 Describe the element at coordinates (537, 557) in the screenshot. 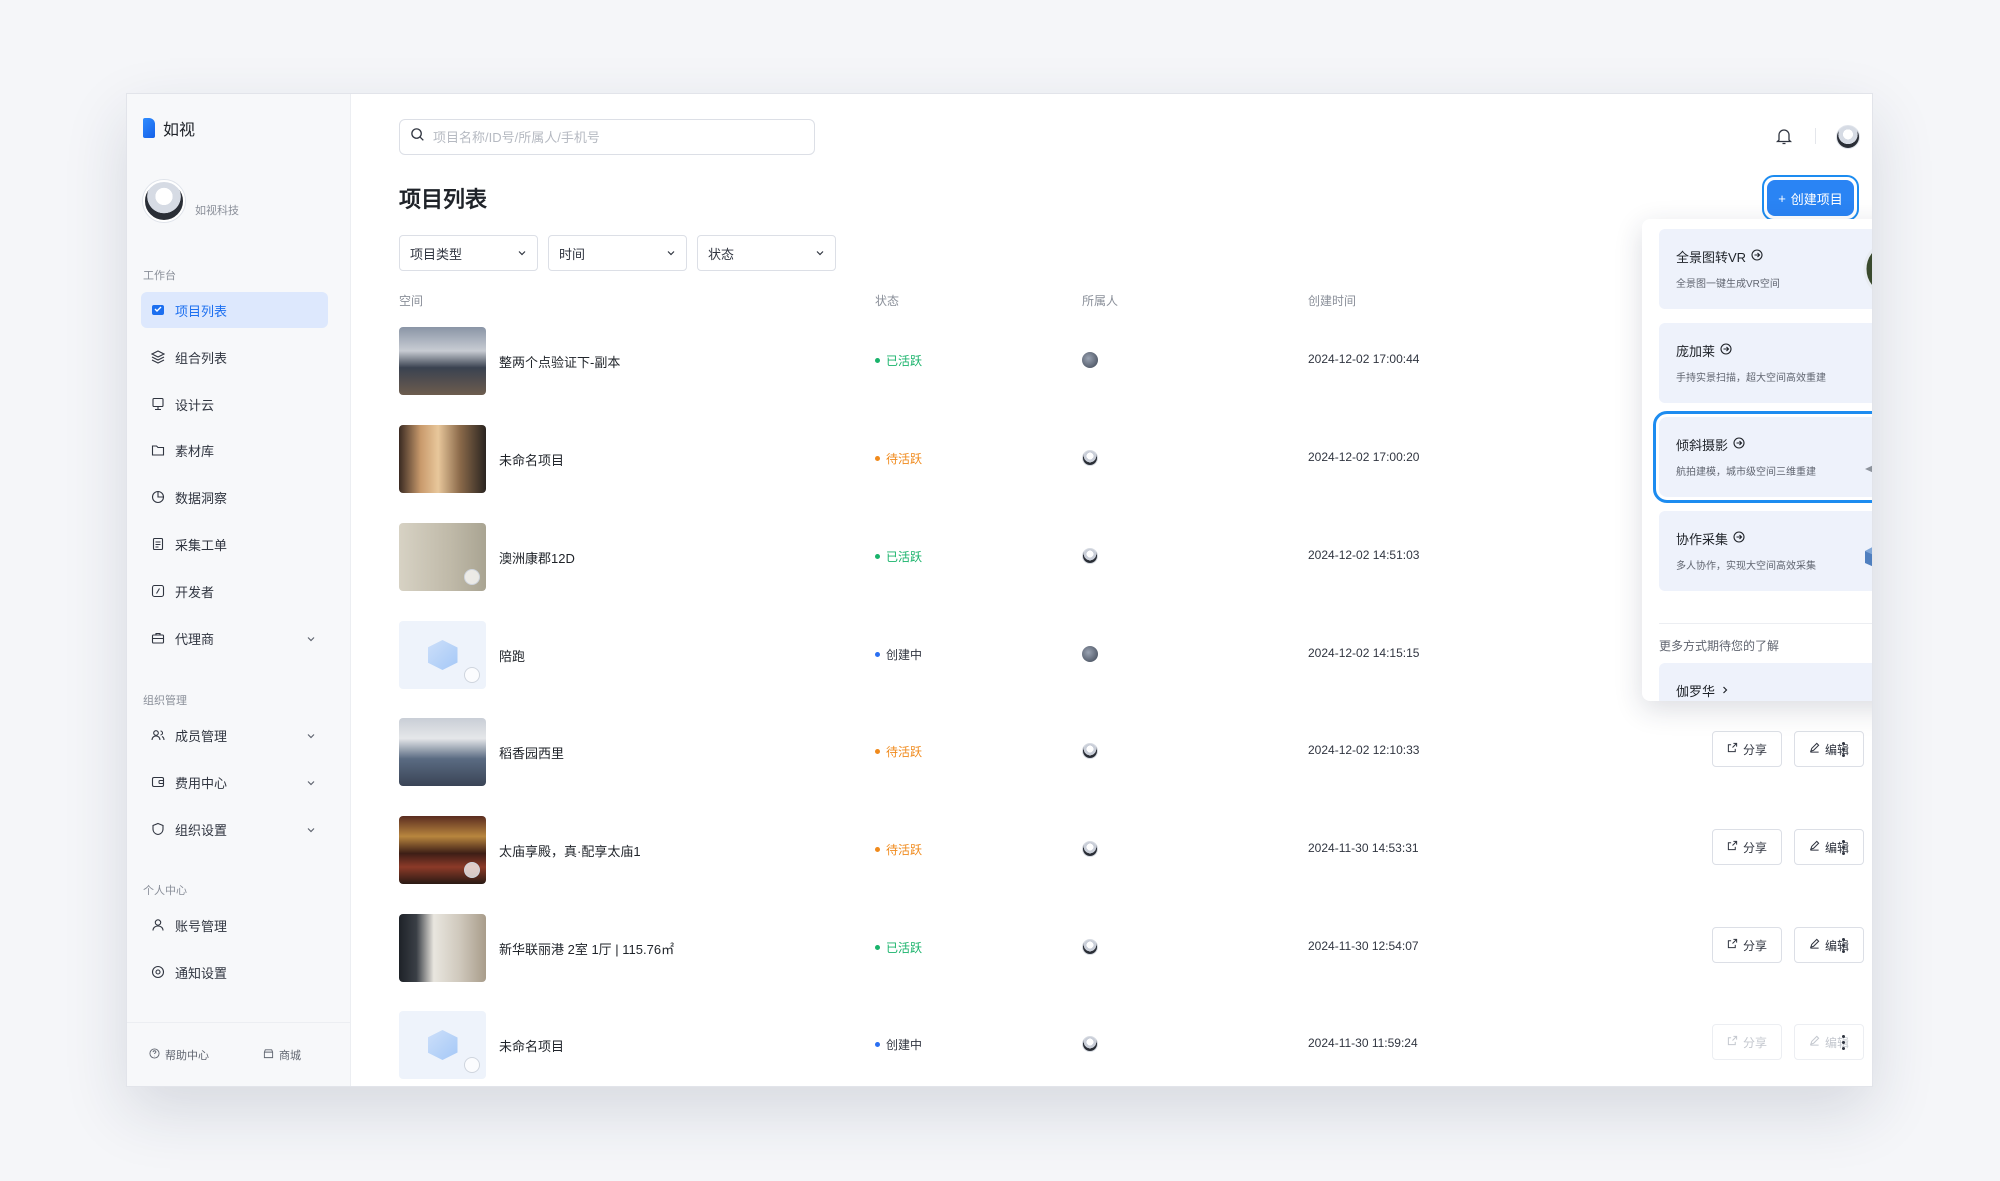

I see `space-name: 澳洲康郡12D` at that location.